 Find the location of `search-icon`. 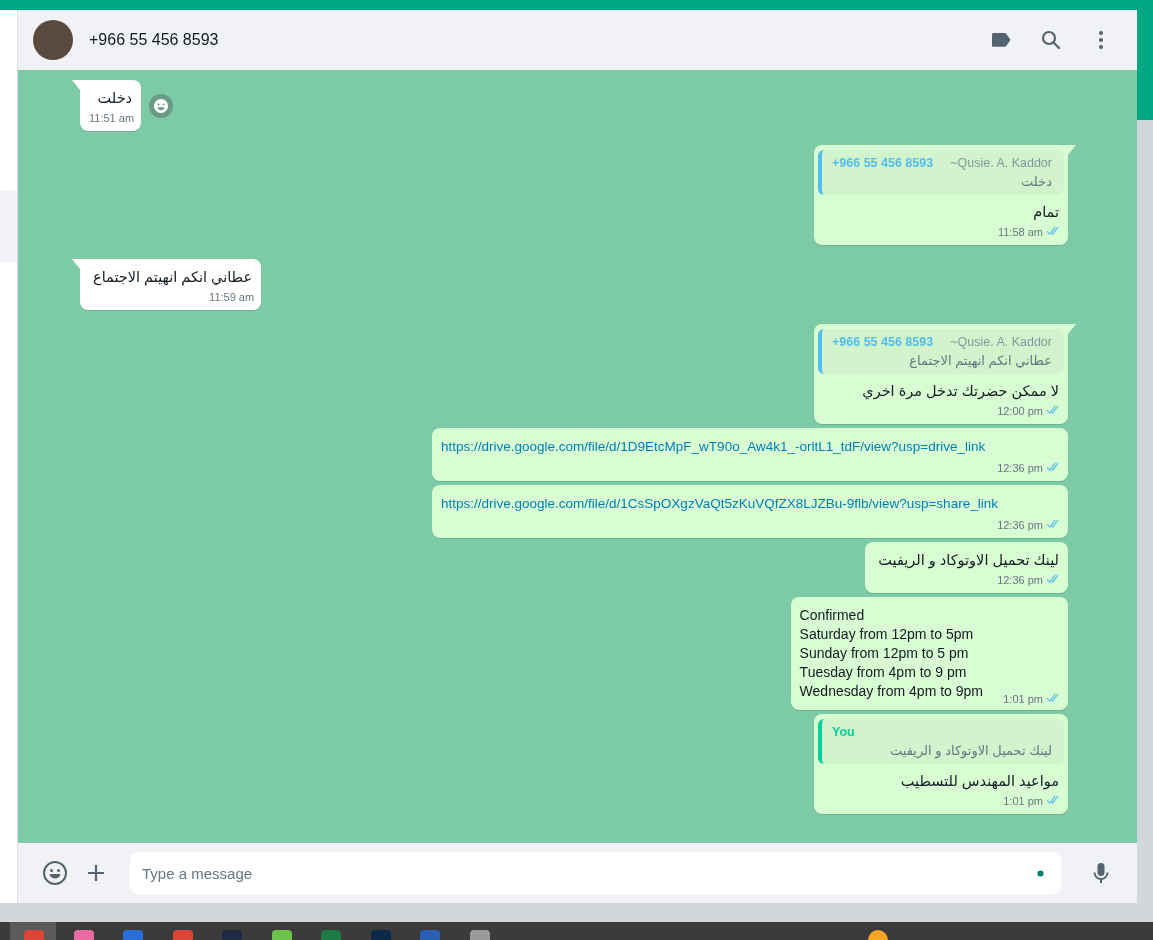

search-icon is located at coordinates (1051, 40).